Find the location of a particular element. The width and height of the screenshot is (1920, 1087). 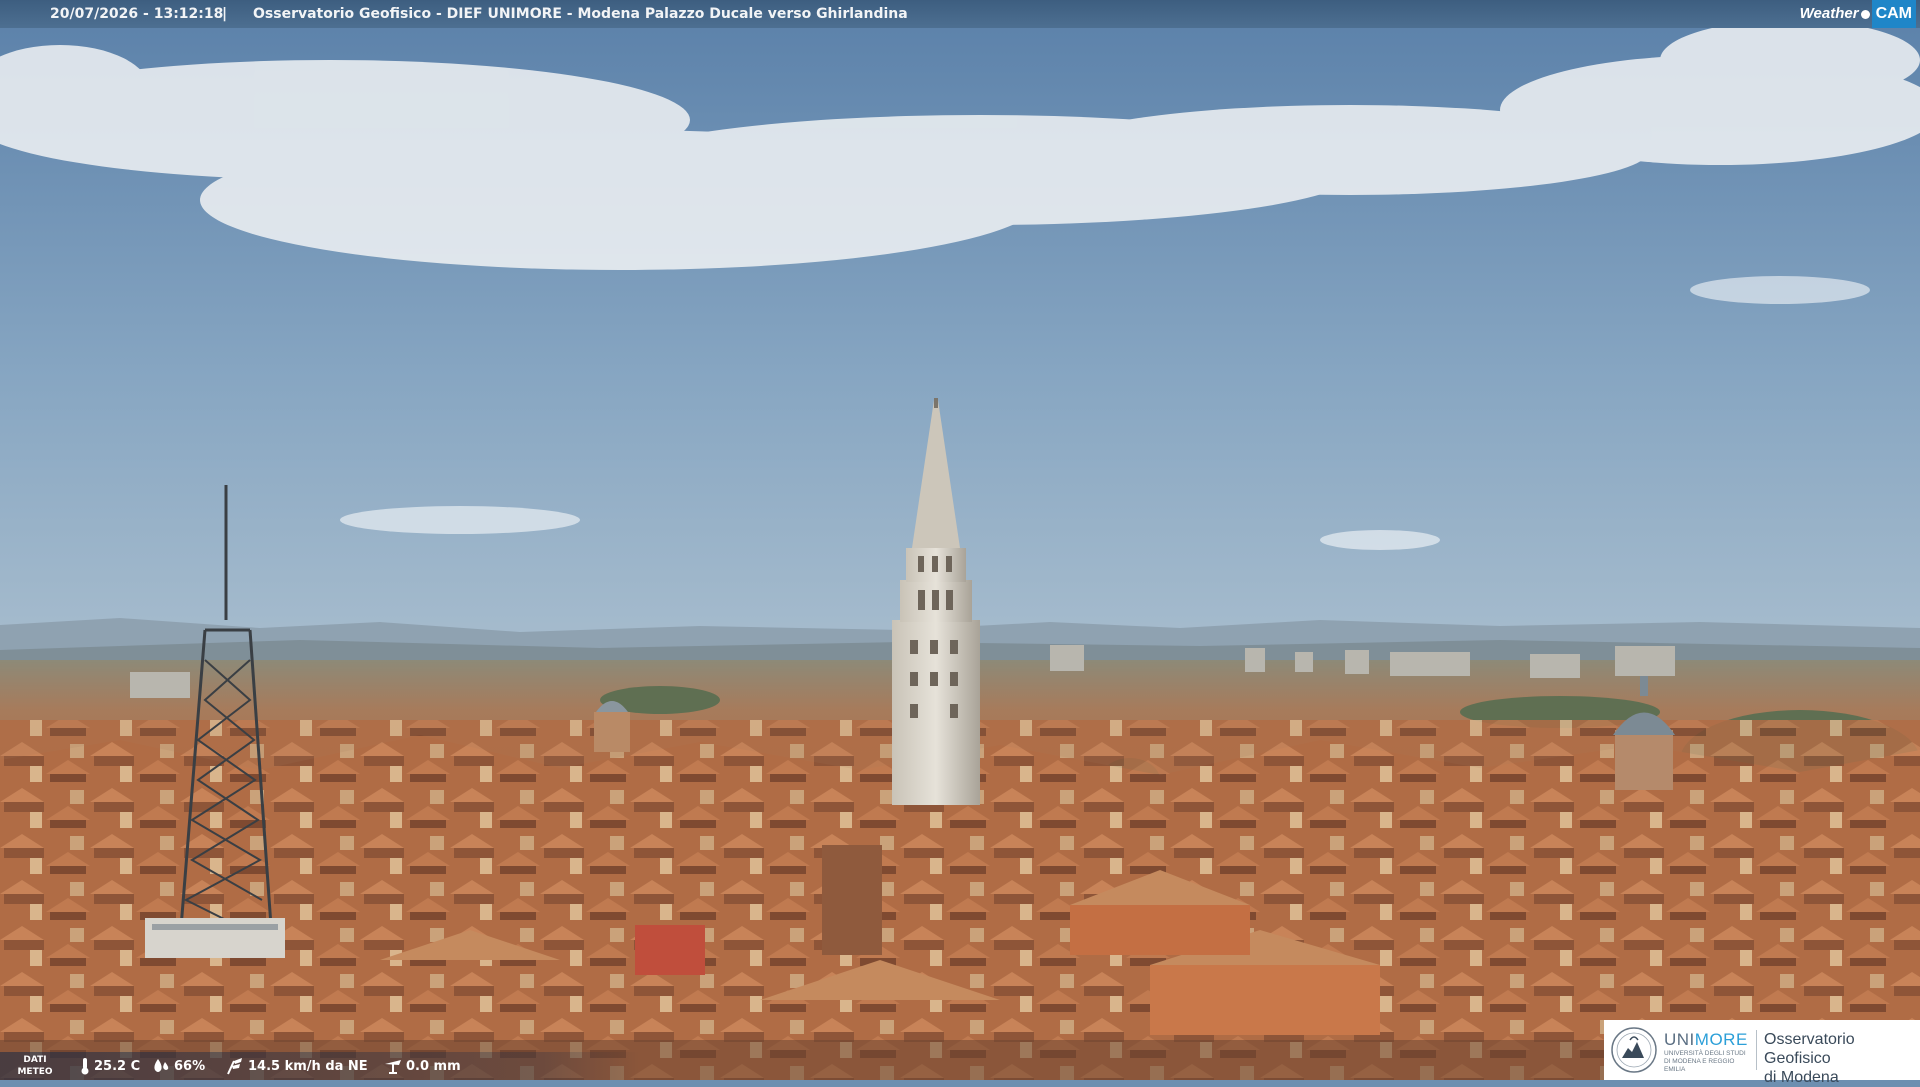

rain-value: 0.0 mm is located at coordinates (433, 1066).